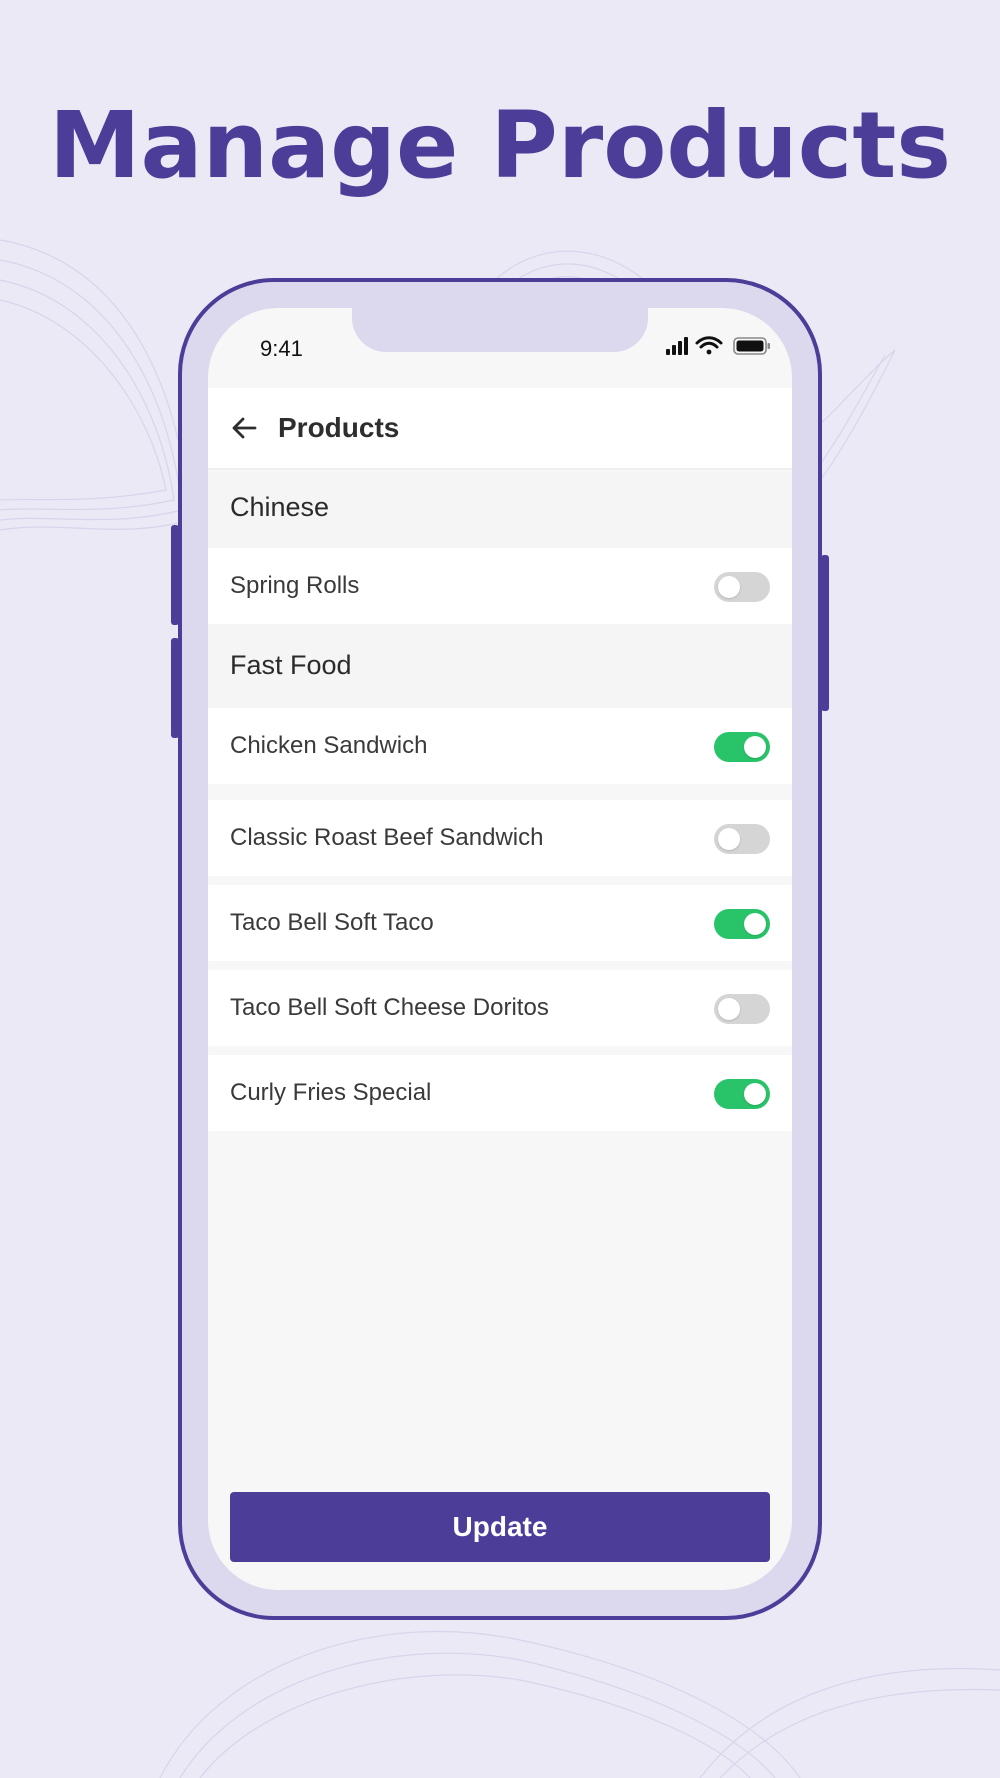  Describe the element at coordinates (295, 585) in the screenshot. I see `product-label: Spring Rolls` at that location.